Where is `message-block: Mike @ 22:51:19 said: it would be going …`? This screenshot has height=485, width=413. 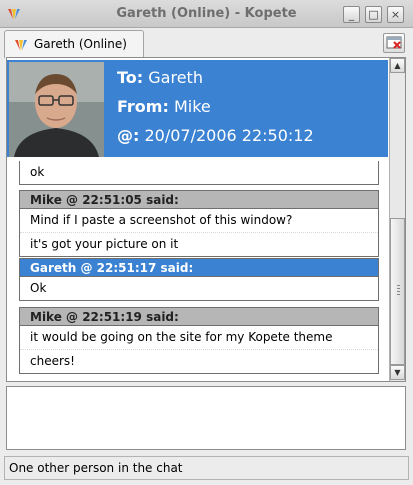 message-block: Mike @ 22:51:19 said: it would be going … is located at coordinates (199, 340).